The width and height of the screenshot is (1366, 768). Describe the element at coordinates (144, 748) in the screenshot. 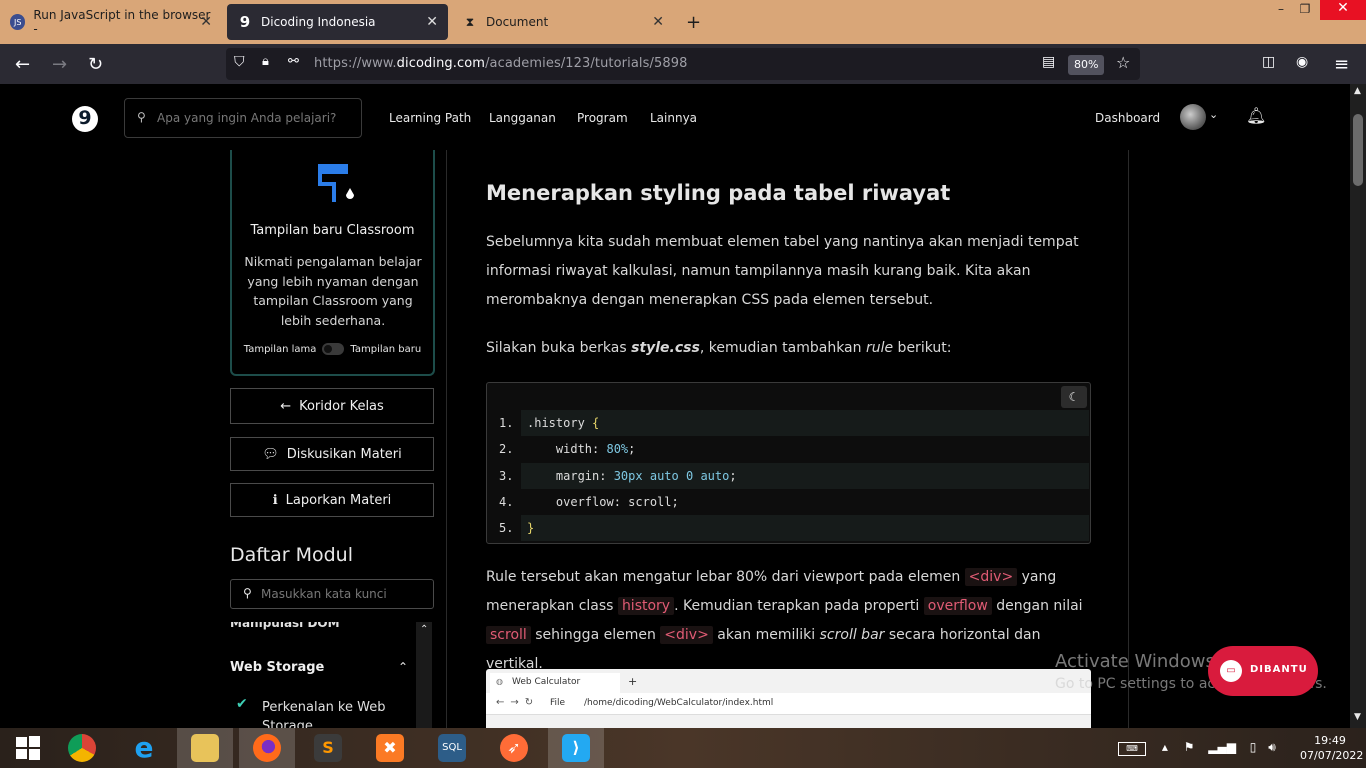

I see `ie-taskbar-button: e` at that location.